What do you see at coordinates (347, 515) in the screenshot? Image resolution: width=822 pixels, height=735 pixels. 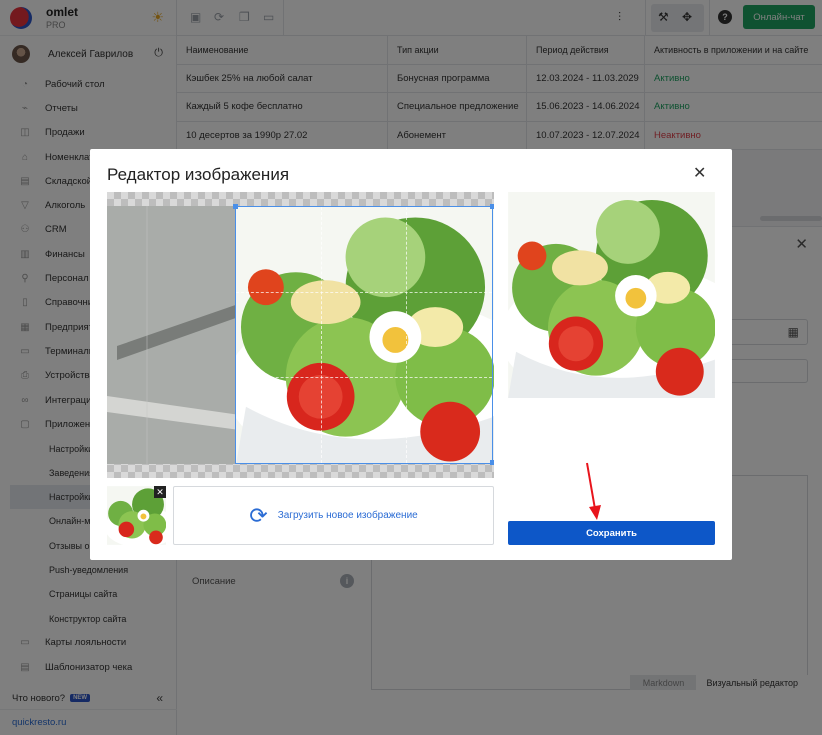 I see `upload-label: Загрузить новое изображение` at bounding box center [347, 515].